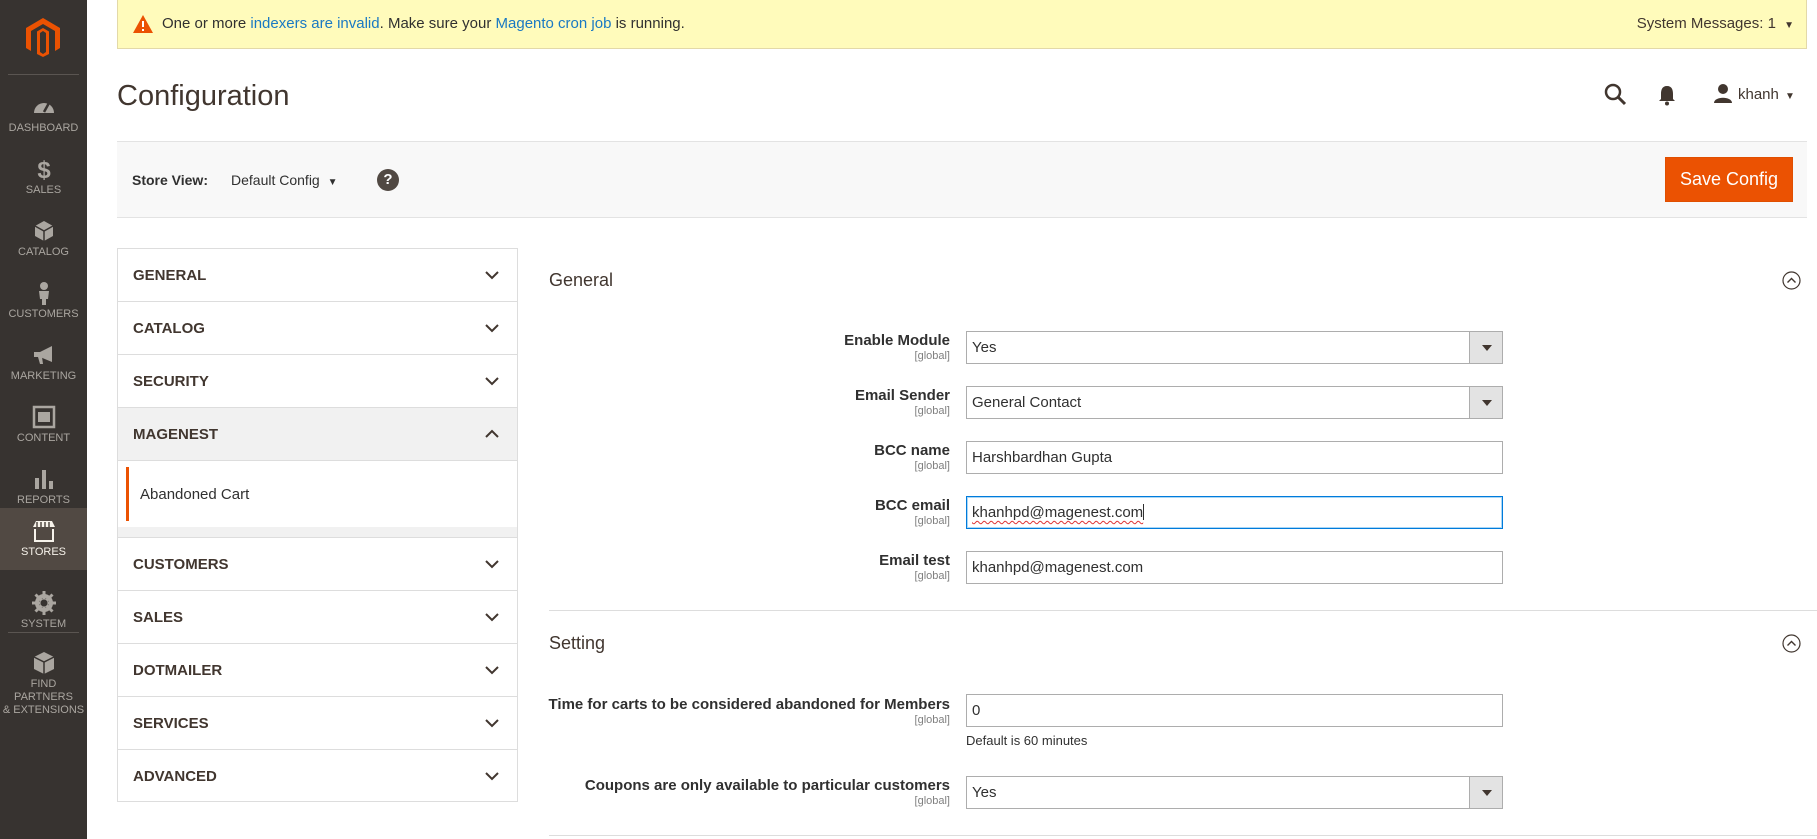 This screenshot has height=839, width=1817. I want to click on dollar-icon: $, so click(44, 169).